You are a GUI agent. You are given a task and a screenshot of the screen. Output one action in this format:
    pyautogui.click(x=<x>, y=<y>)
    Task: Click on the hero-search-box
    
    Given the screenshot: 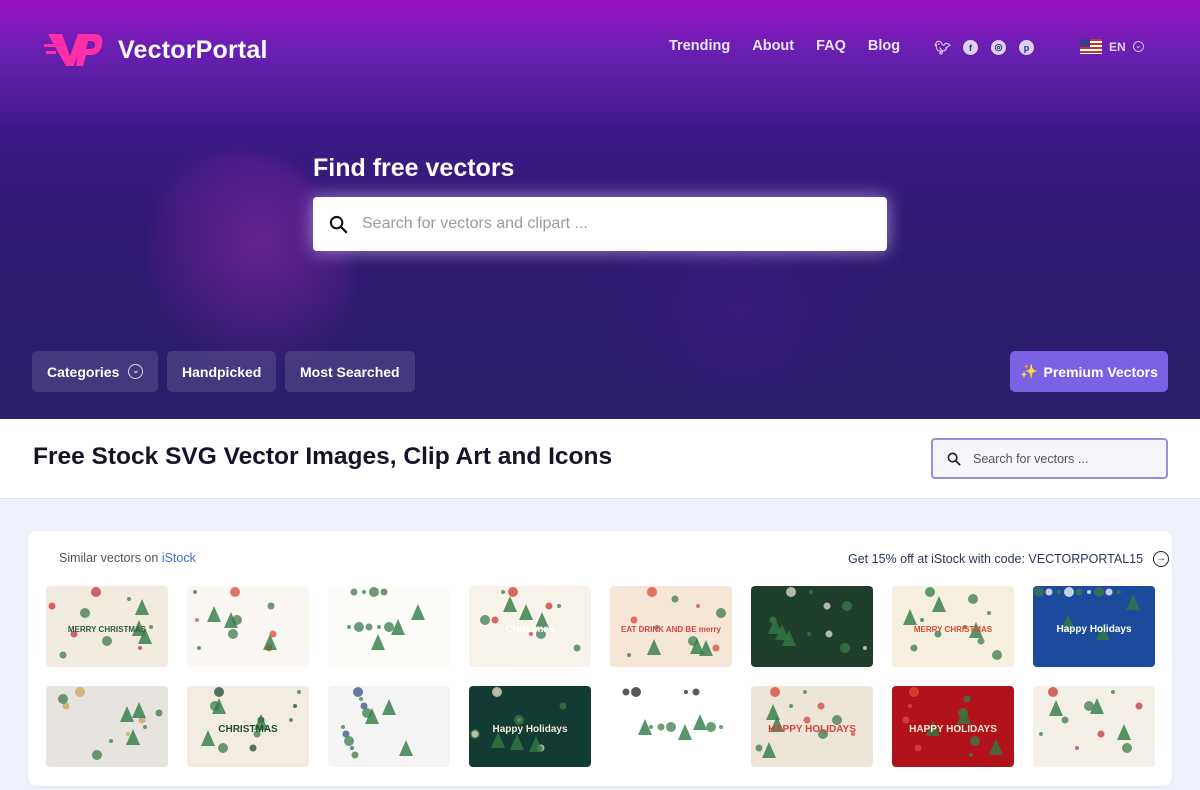 What is the action you would take?
    pyautogui.click(x=600, y=224)
    